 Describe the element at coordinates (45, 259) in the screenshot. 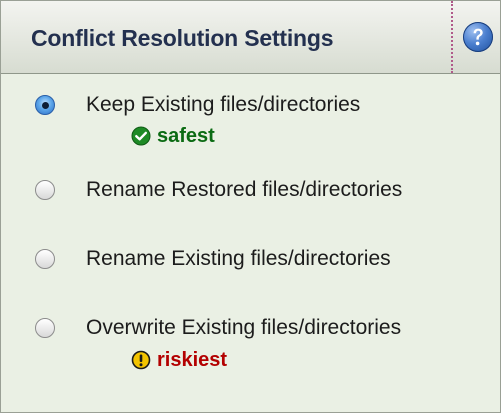

I see `radio-rename-existing` at that location.